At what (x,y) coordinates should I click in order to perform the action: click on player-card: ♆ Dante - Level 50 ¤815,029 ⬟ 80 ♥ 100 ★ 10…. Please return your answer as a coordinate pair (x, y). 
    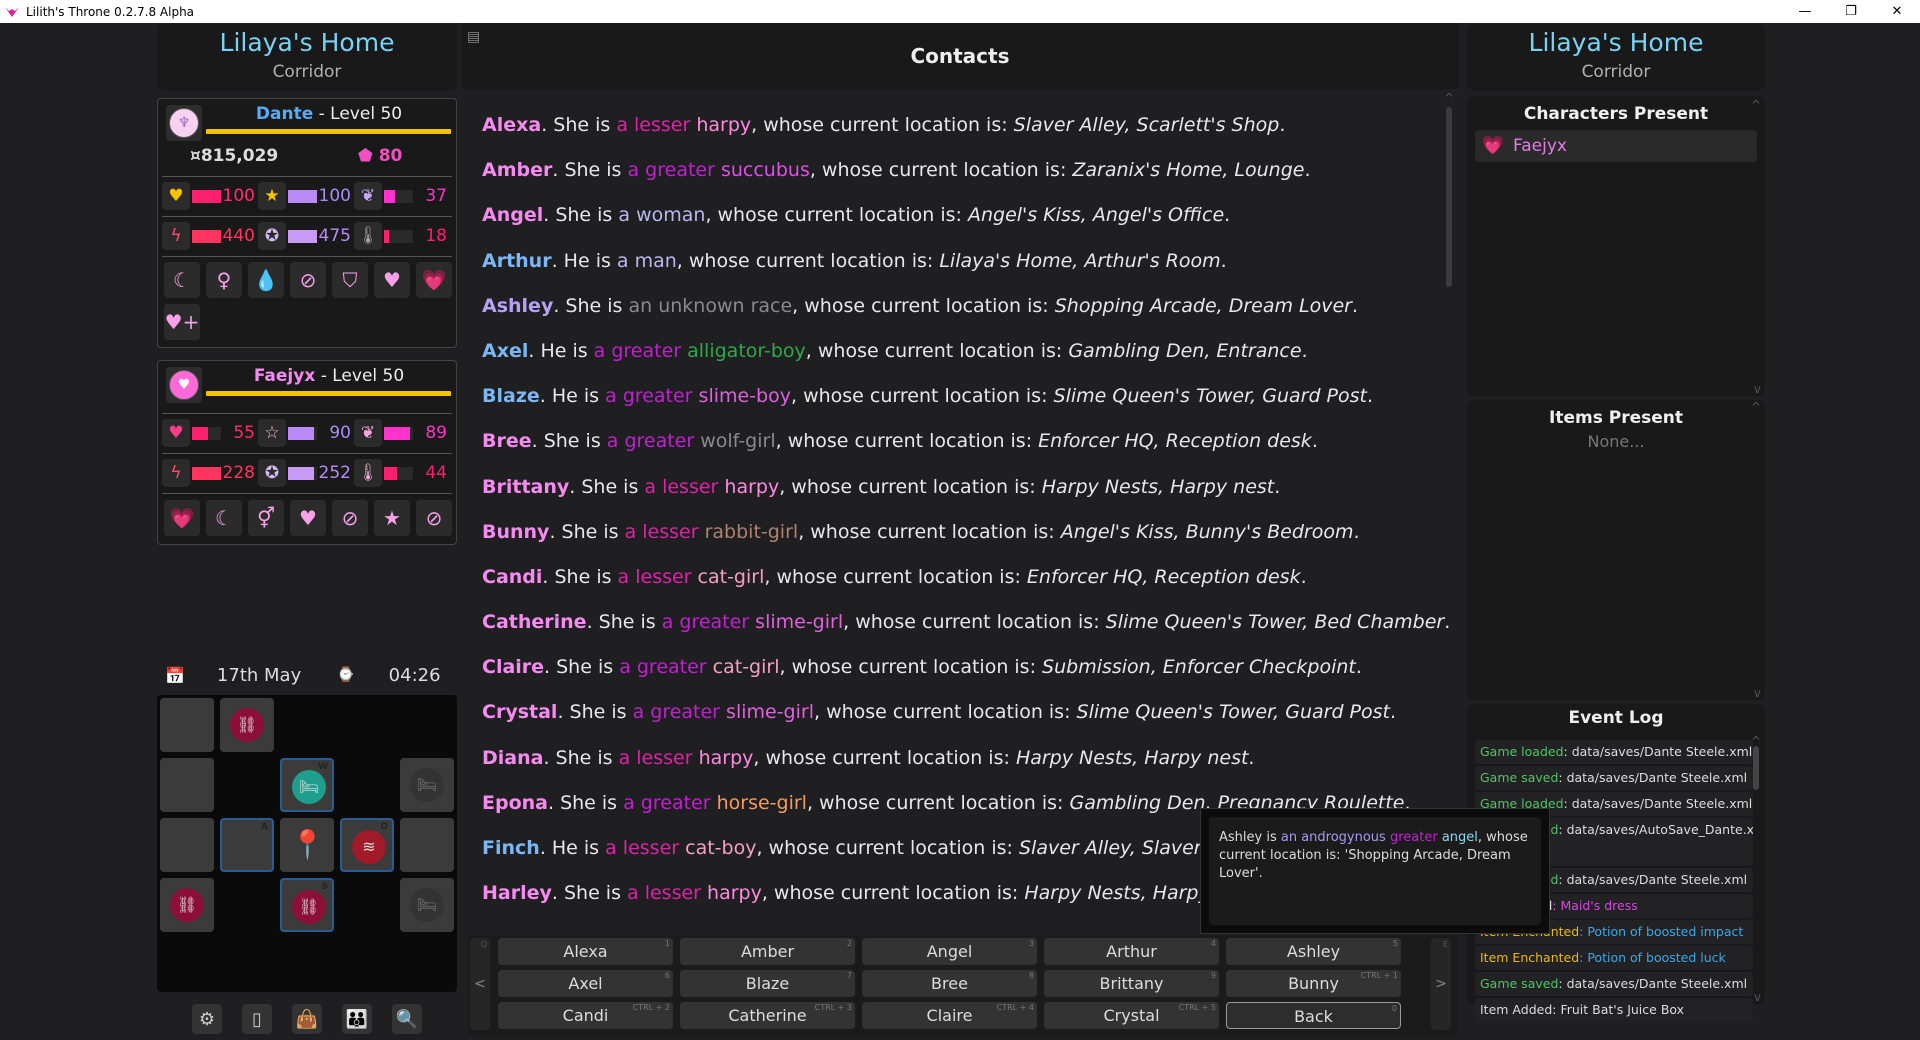
    Looking at the image, I should click on (307, 223).